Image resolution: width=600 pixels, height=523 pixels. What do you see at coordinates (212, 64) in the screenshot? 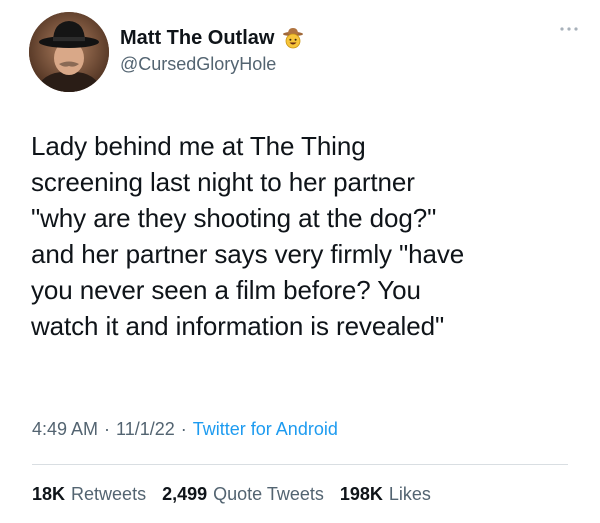
I see `author-handle: @CursedGloryHole` at bounding box center [212, 64].